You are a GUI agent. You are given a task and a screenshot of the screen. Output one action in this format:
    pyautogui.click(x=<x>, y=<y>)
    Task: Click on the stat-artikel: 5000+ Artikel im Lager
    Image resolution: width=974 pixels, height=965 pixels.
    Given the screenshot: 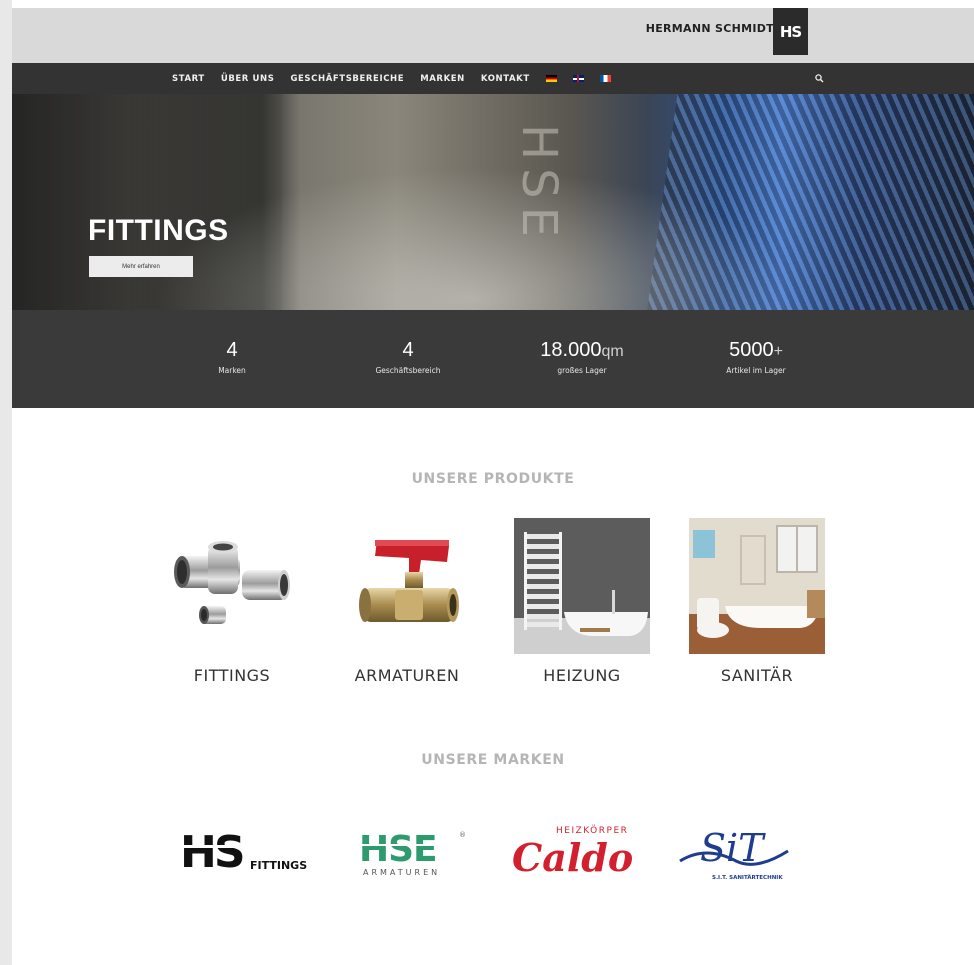 What is the action you would take?
    pyautogui.click(x=756, y=356)
    